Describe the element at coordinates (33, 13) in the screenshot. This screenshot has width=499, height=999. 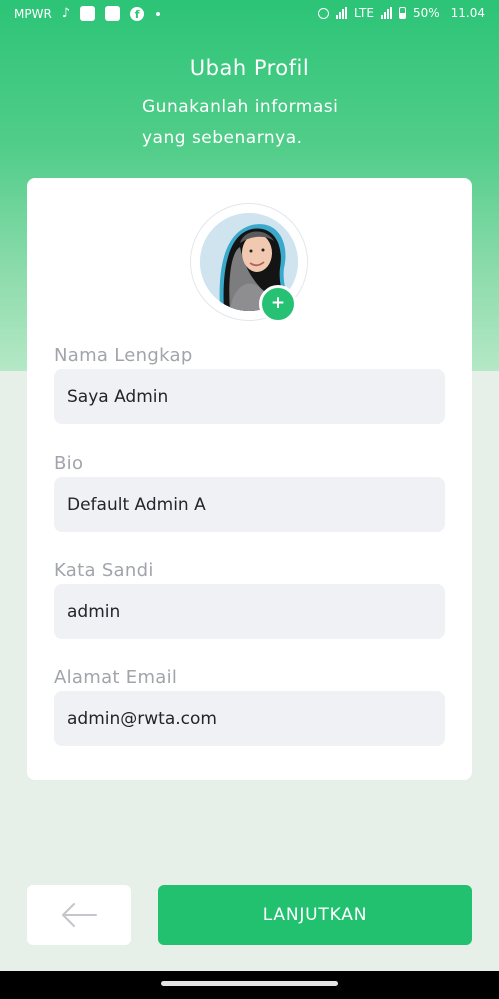
I see `carrier-label: MPWR` at that location.